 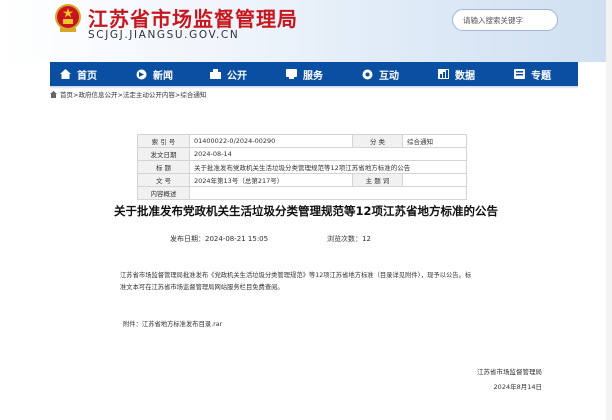 What do you see at coordinates (366, 239) in the screenshot?
I see `views-value: 12` at bounding box center [366, 239].